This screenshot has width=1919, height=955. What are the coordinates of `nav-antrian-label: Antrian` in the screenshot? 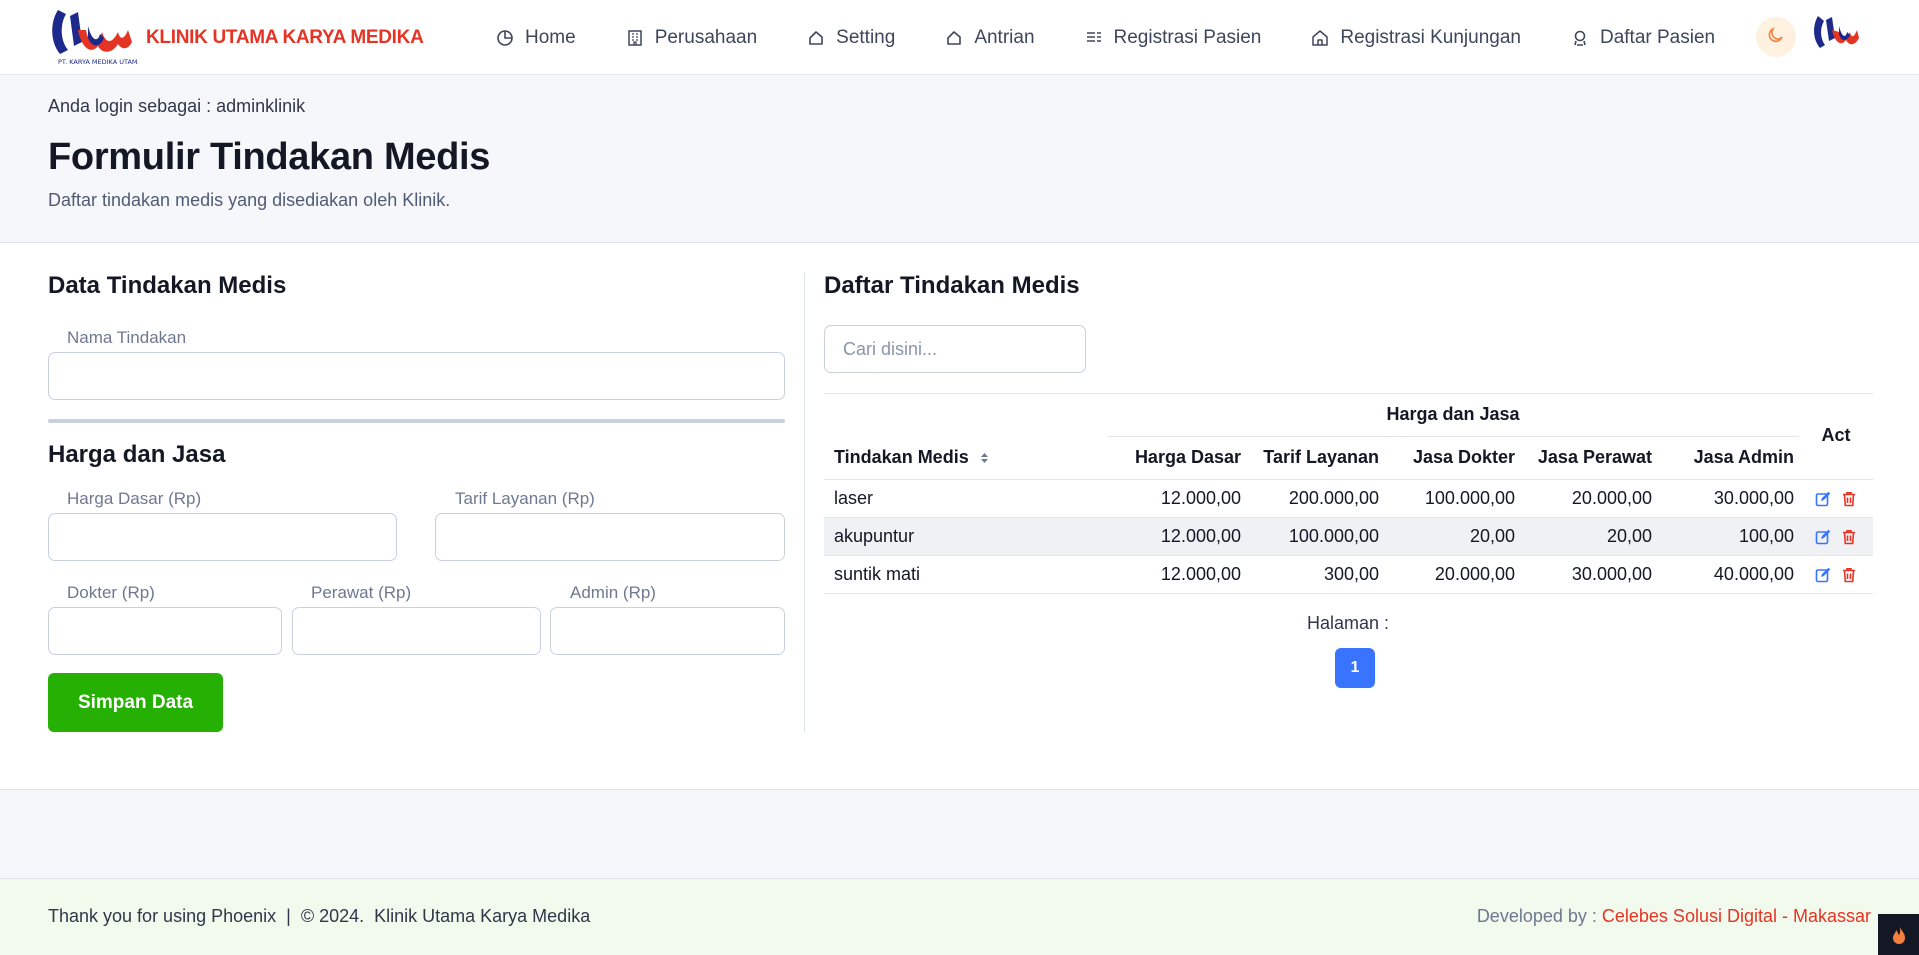 It's located at (1004, 37).